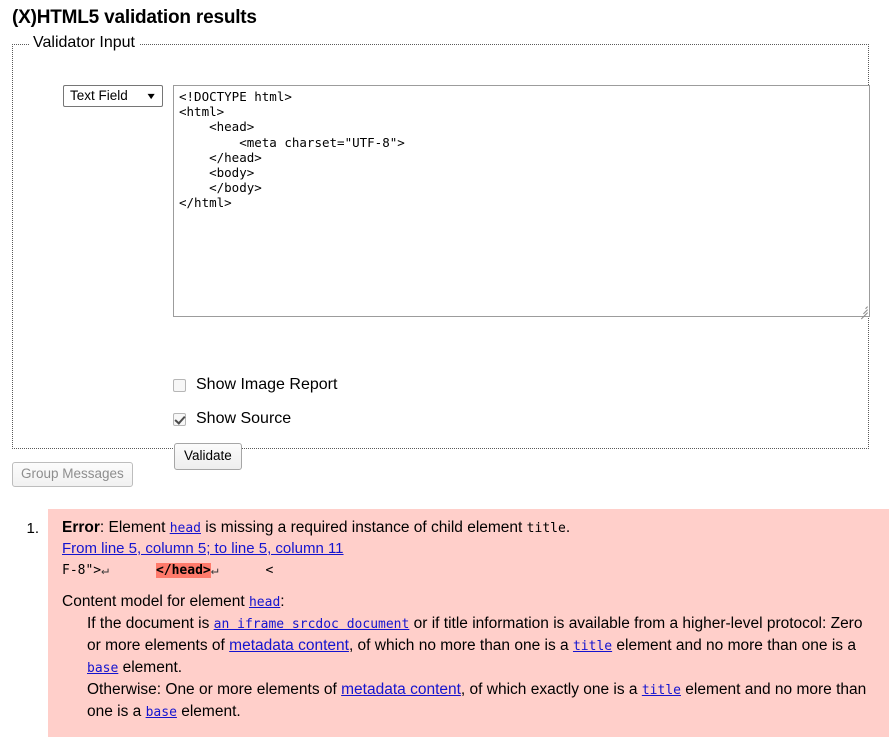 This screenshot has width=889, height=737. I want to click on page-title: (X)HTML5 validation results, so click(134, 17).